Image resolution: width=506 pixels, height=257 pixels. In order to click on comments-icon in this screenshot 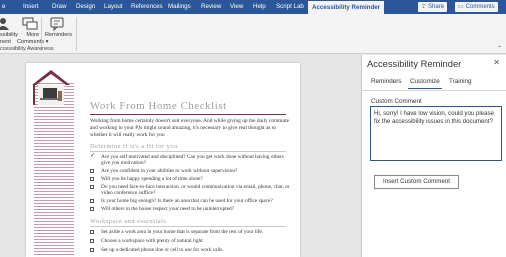, I will do `click(30, 23)`.